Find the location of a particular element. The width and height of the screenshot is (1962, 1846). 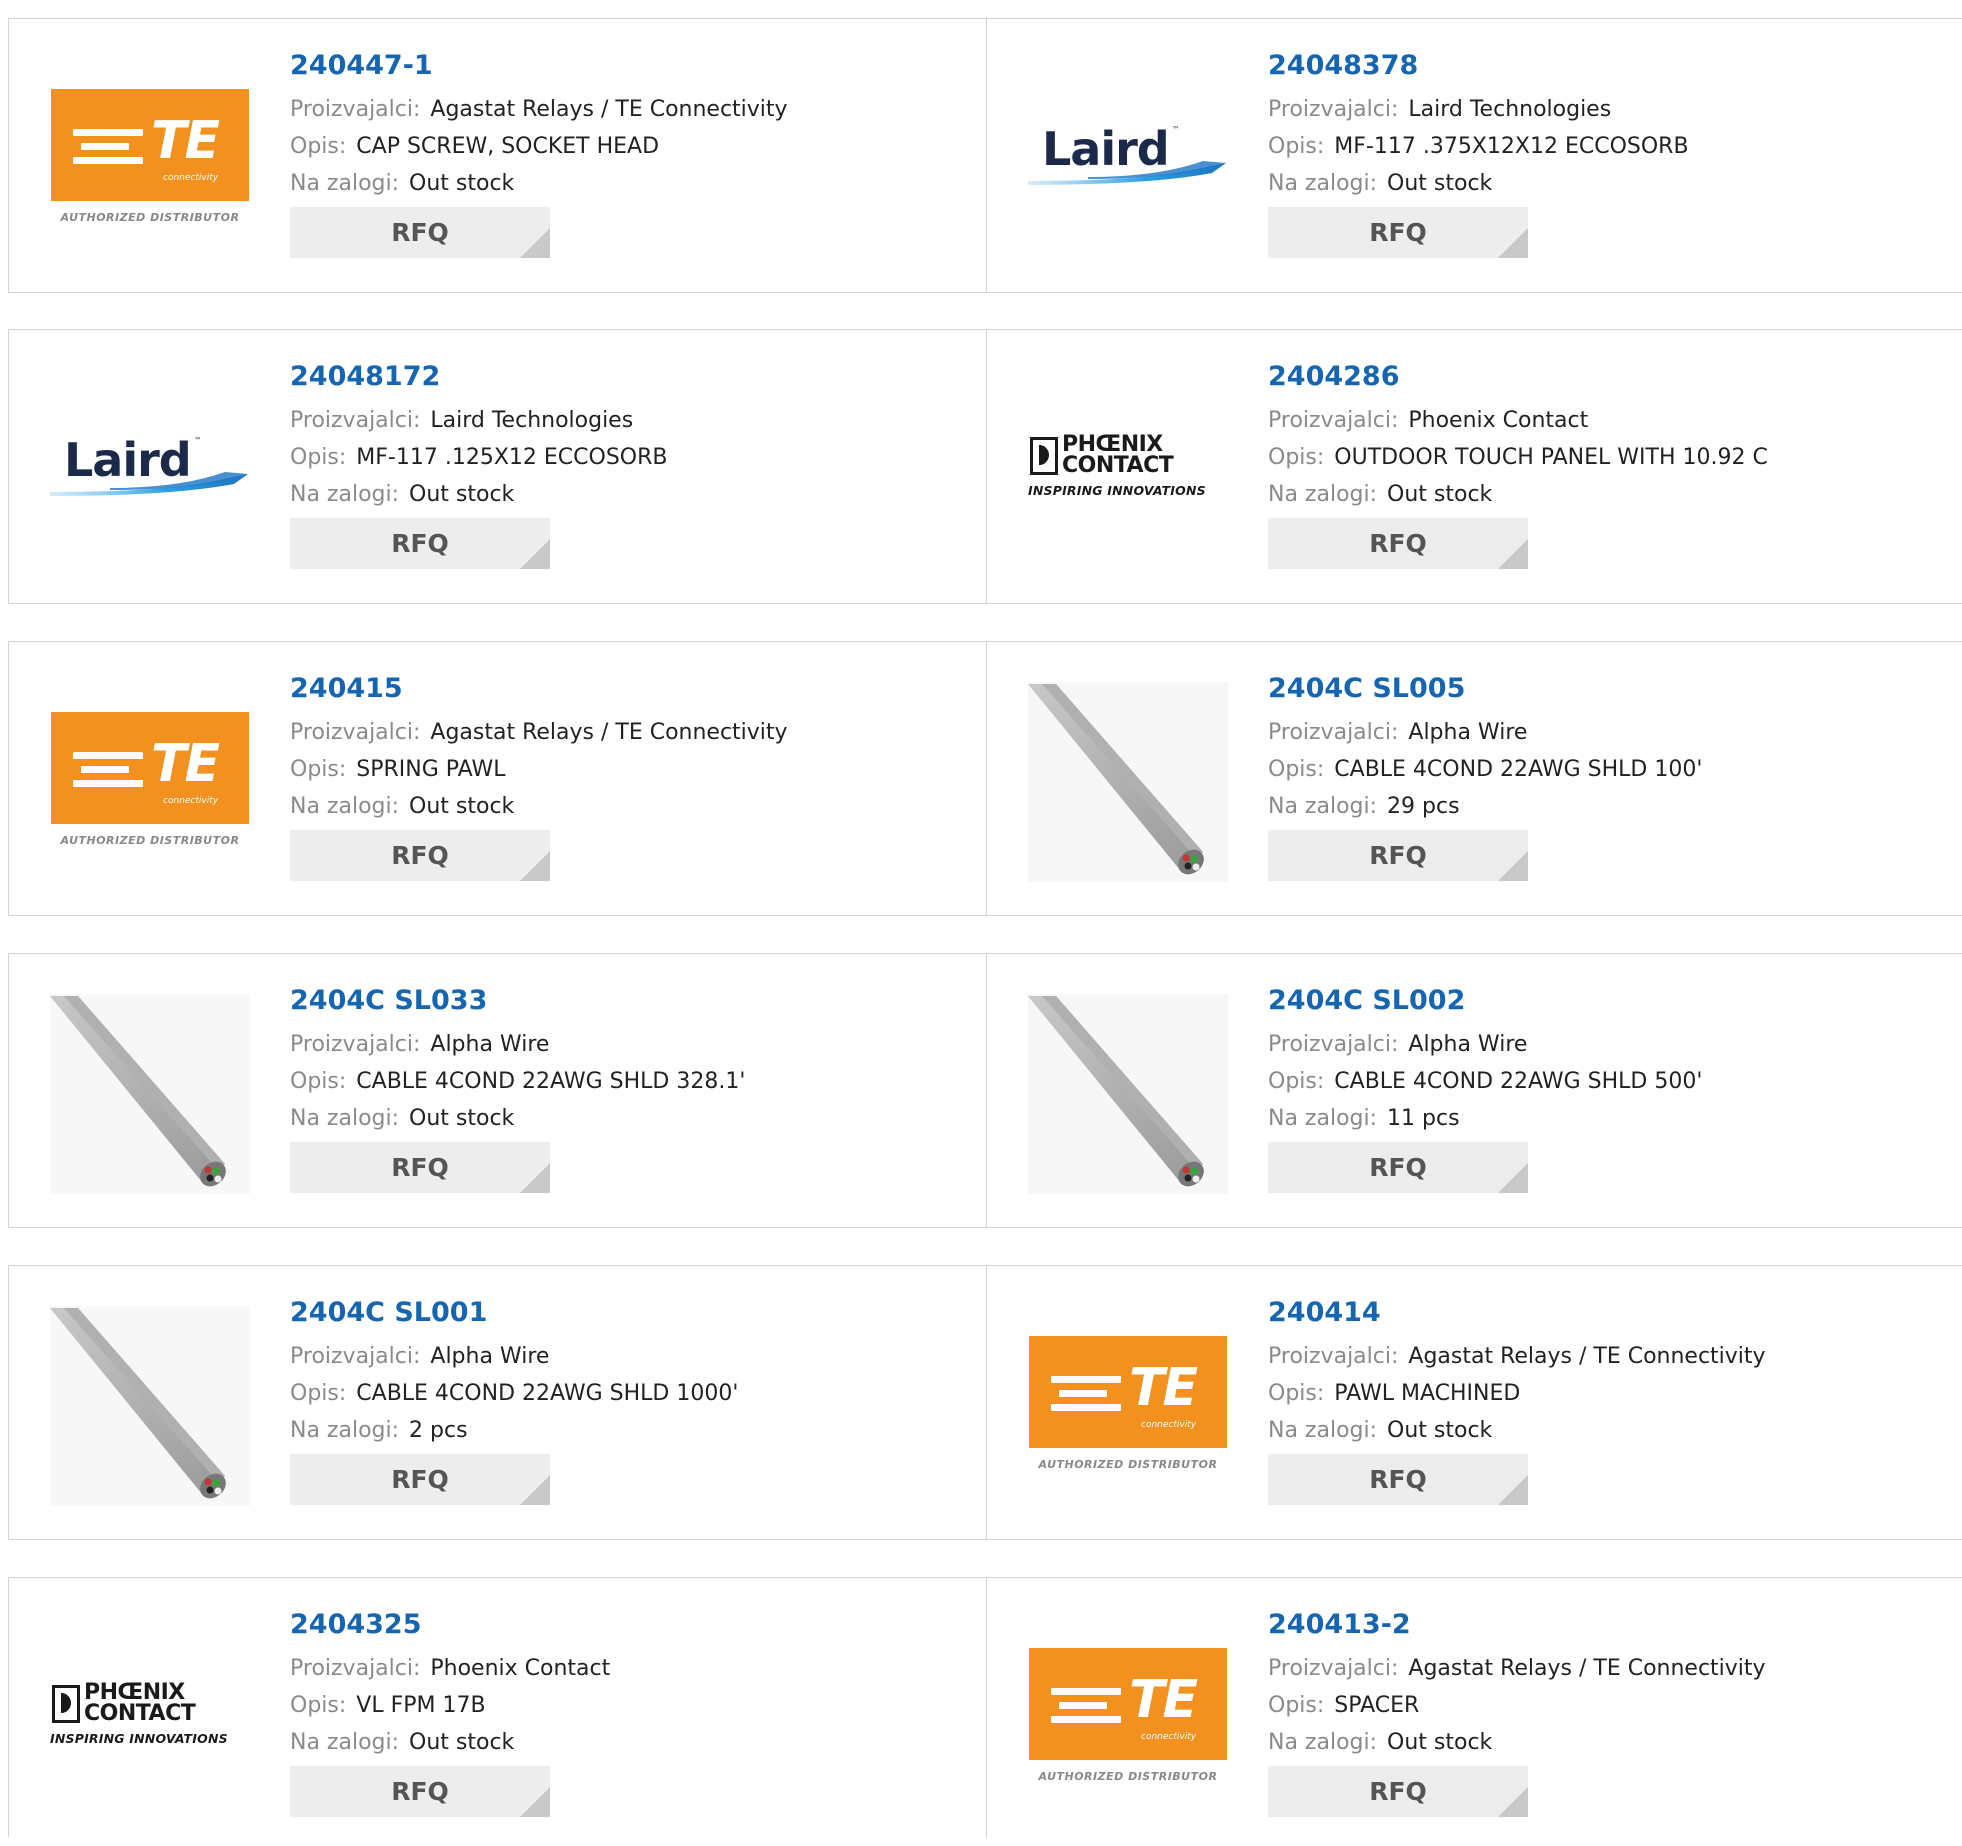

stock-value: 2 pcs is located at coordinates (438, 1430).